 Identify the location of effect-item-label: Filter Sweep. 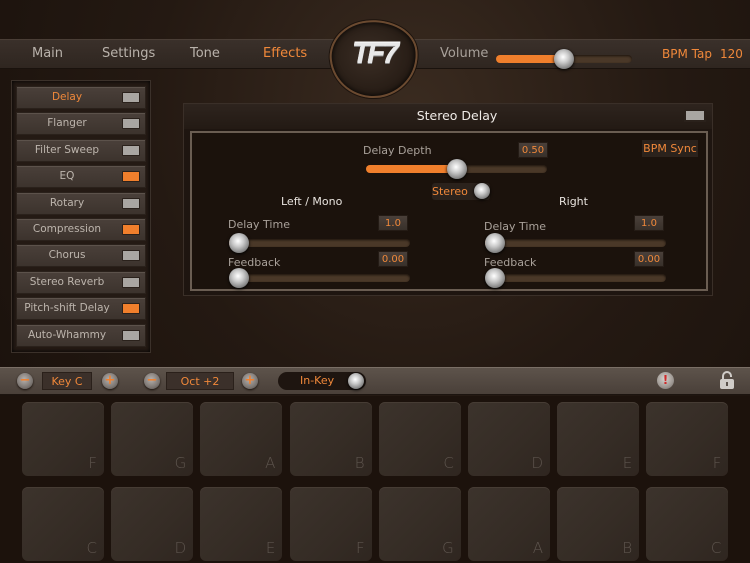
(67, 149).